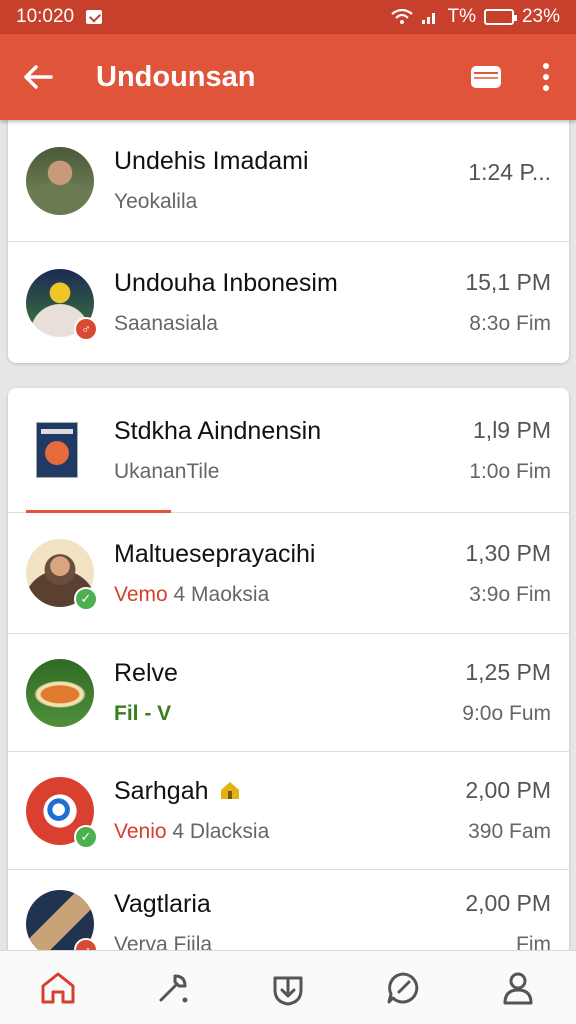 This screenshot has height=1024, width=576. I want to click on back-button, so click(38, 77).